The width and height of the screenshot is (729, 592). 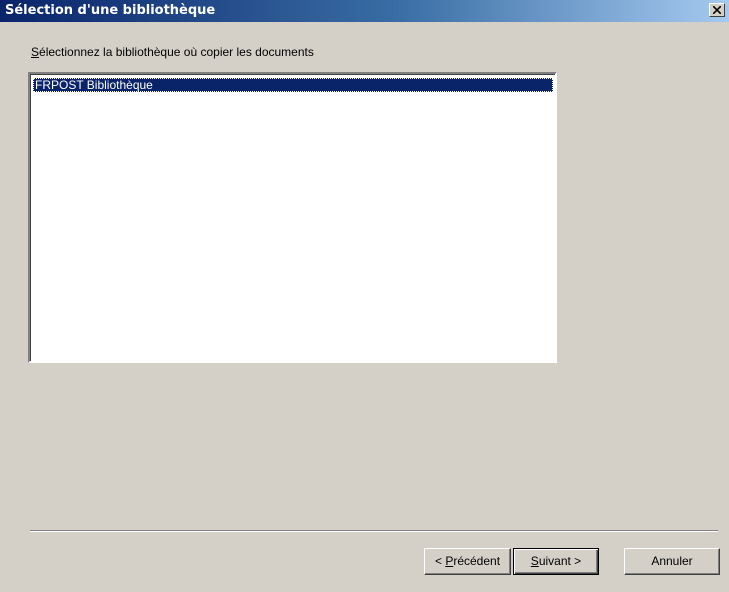 What do you see at coordinates (440, 561) in the screenshot?
I see `previous-prefix: <` at bounding box center [440, 561].